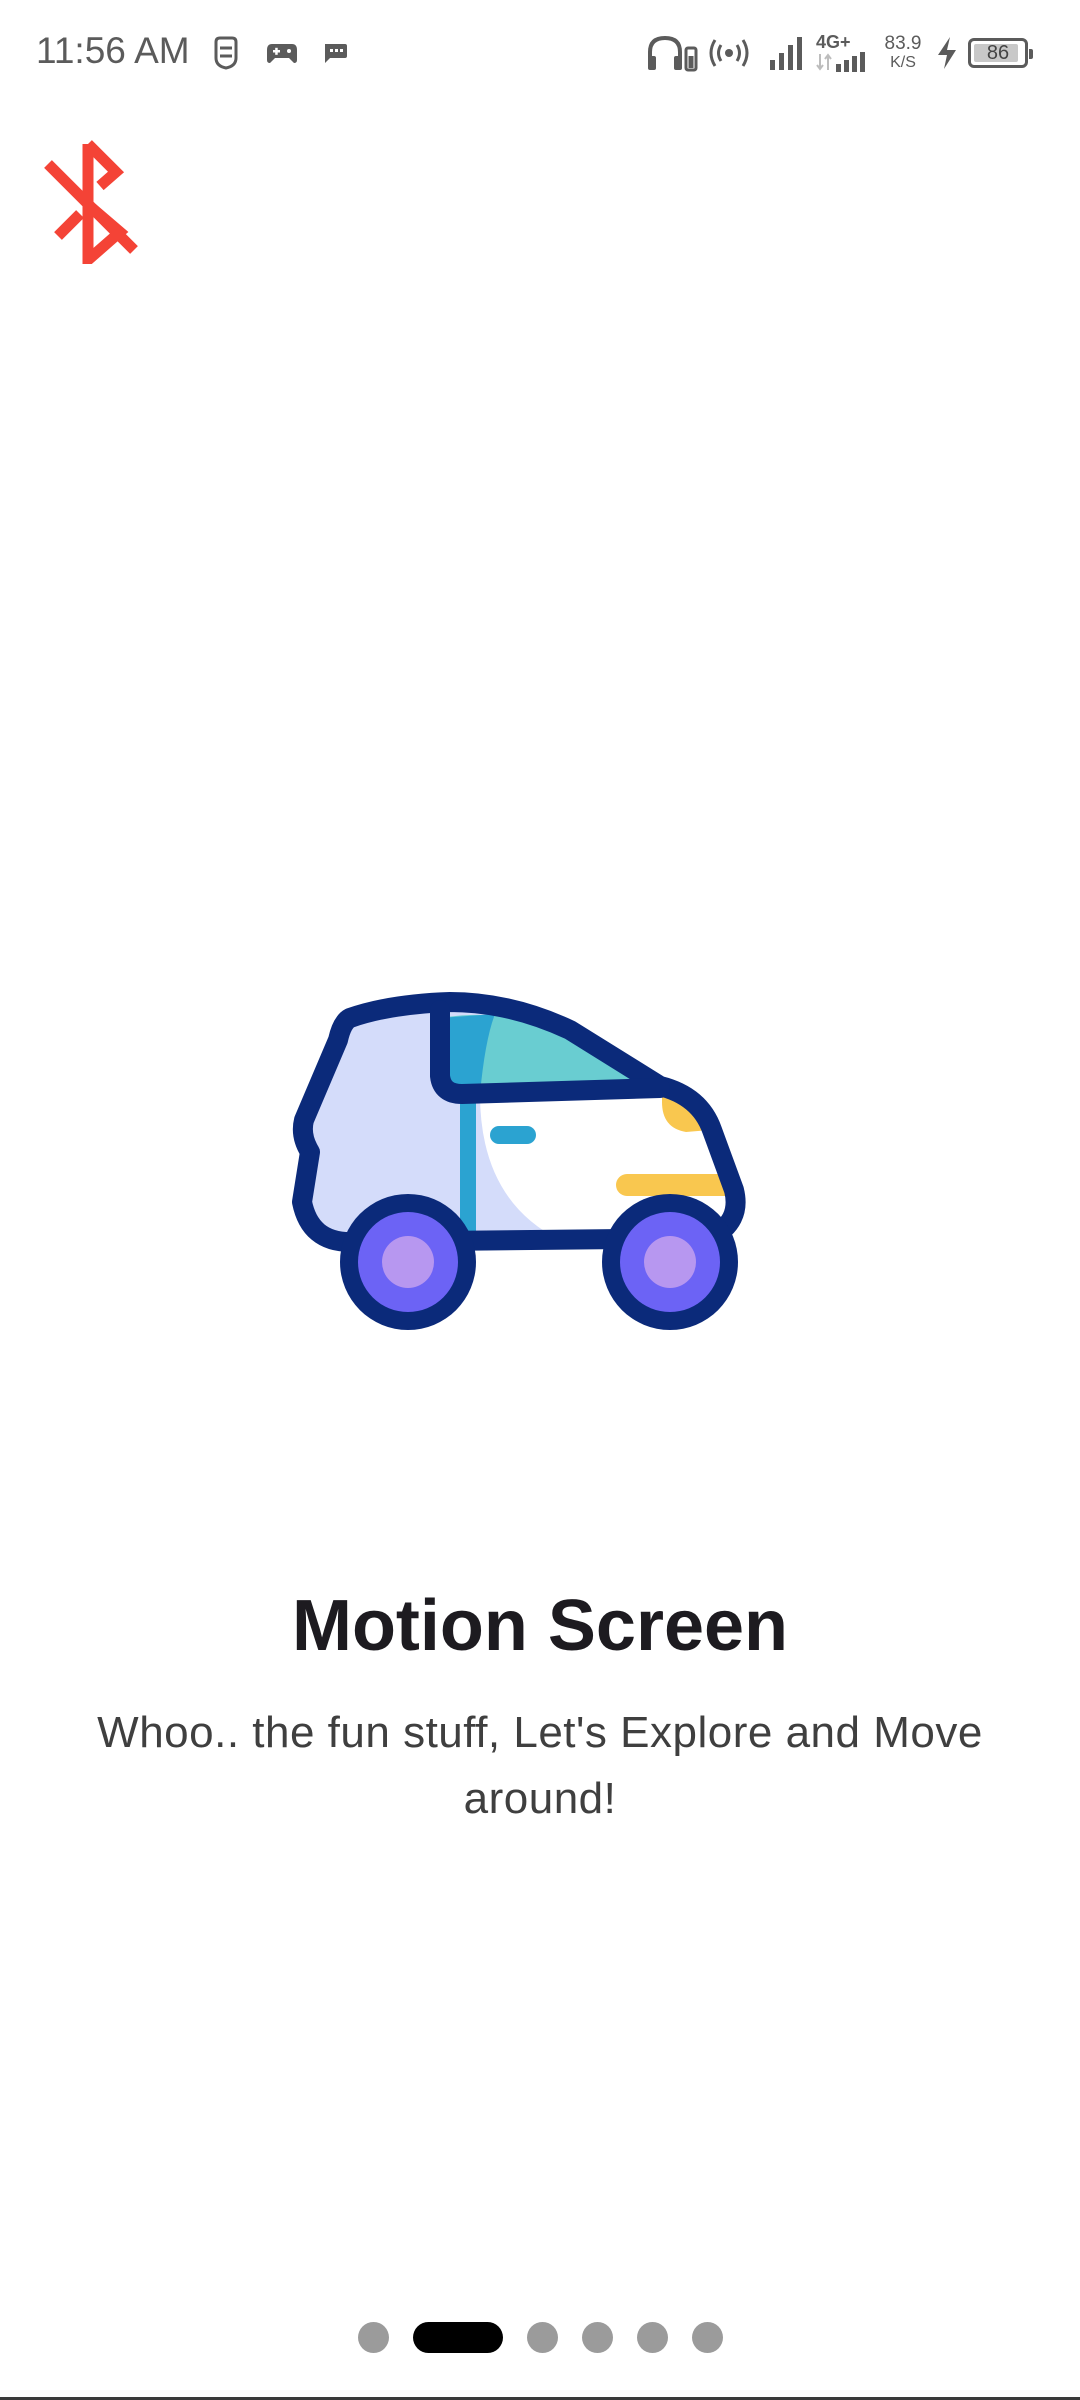 This screenshot has height=2400, width=1080. I want to click on network-speed: 83.9 K/S, so click(903, 52).